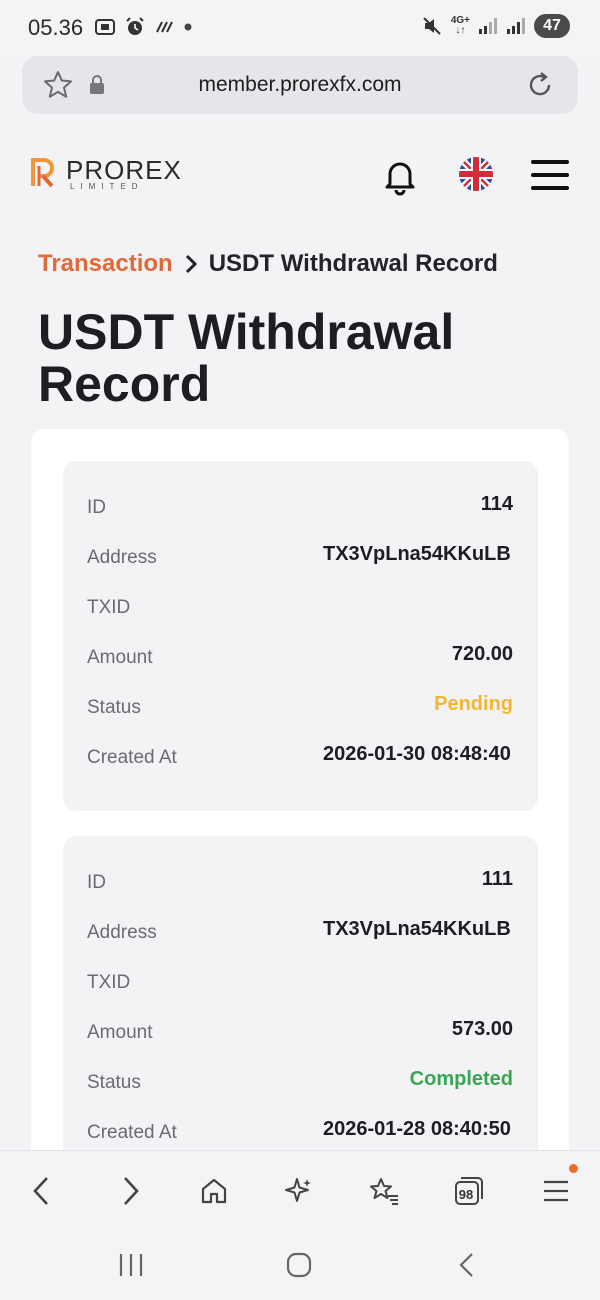  Describe the element at coordinates (417, 754) in the screenshot. I see `created-at-value: 2026-01-30 08:48:40` at that location.